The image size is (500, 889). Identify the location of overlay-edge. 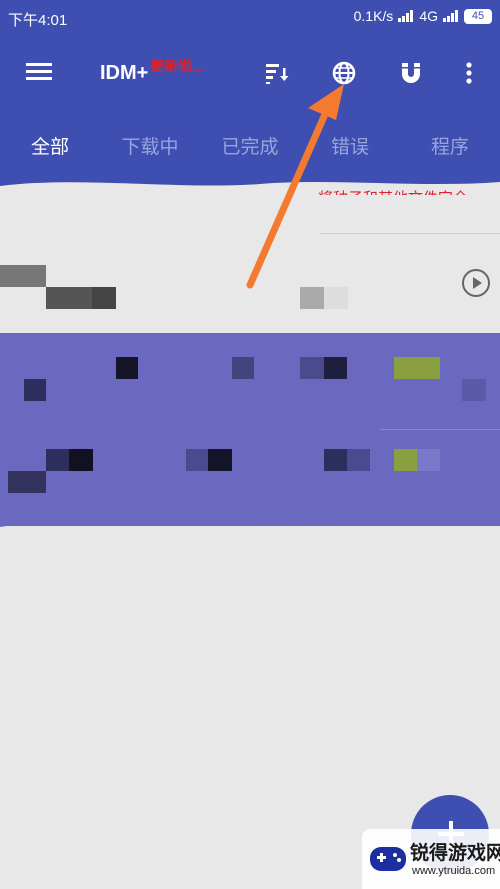
(250, 521).